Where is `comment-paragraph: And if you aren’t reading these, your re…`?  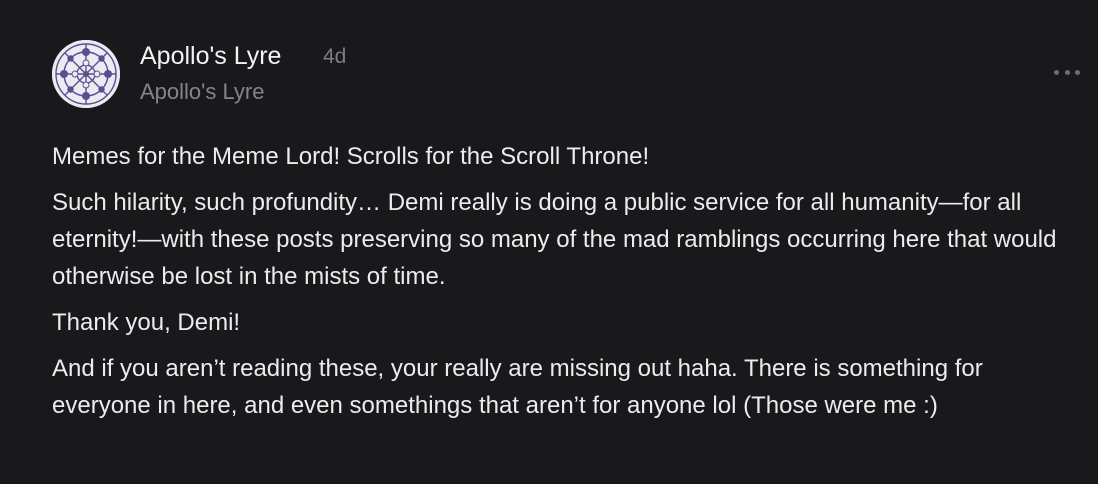
comment-paragraph: And if you aren’t reading these, your re… is located at coordinates (517, 387).